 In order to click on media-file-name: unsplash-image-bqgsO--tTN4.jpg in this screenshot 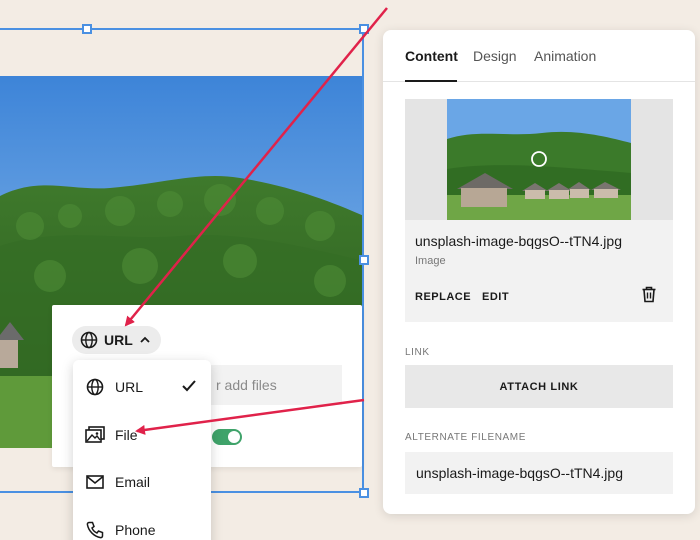, I will do `click(518, 241)`.